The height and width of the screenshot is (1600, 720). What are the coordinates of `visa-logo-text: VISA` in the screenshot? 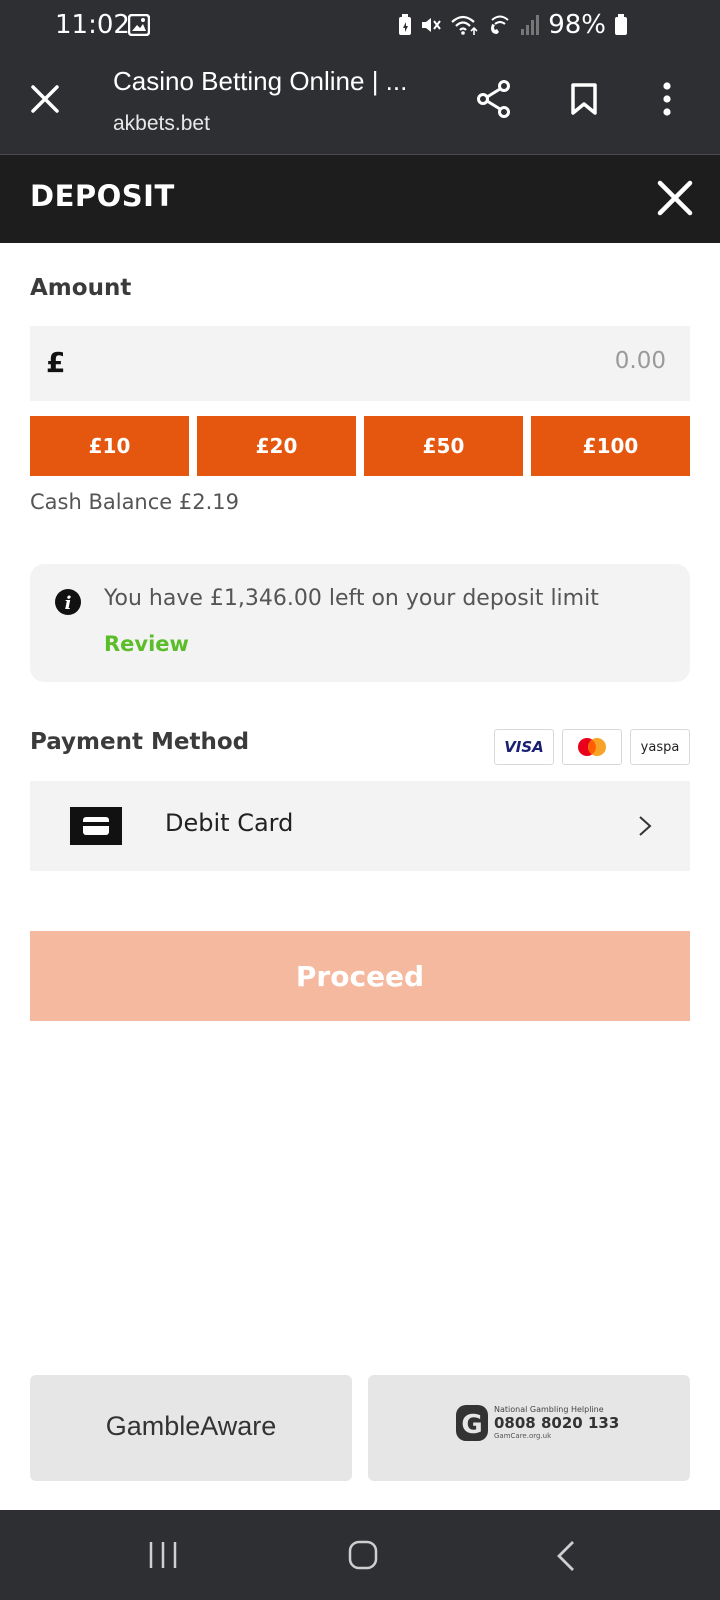 It's located at (524, 747).